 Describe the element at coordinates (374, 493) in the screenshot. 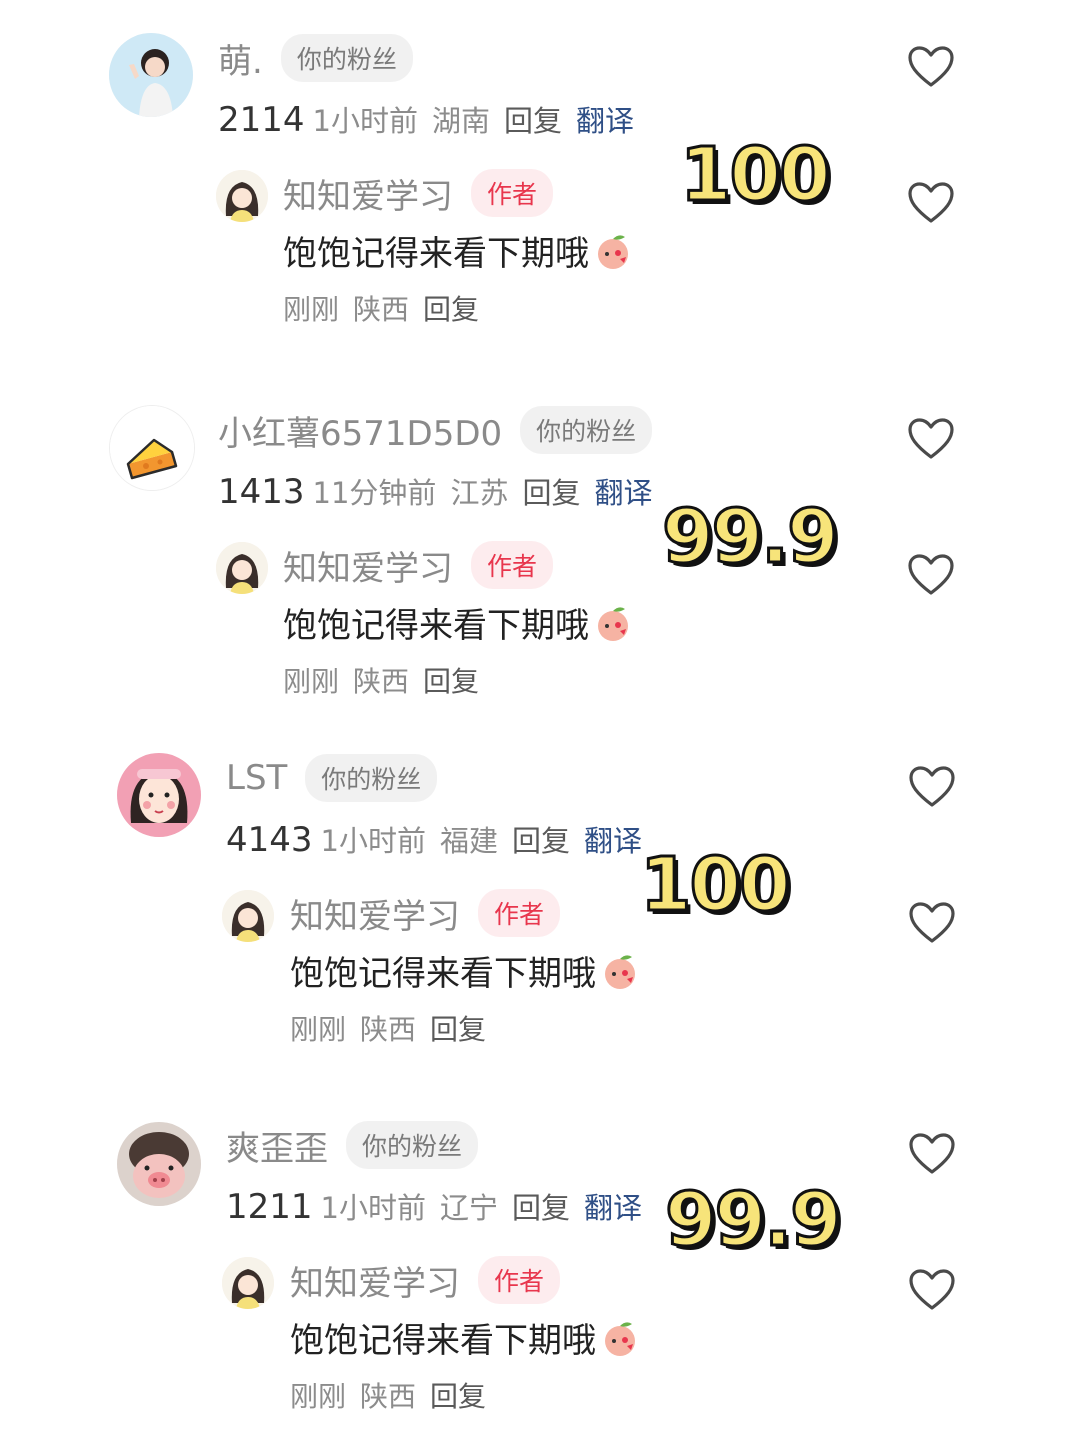

I see `comment-time: 11分钟前` at that location.